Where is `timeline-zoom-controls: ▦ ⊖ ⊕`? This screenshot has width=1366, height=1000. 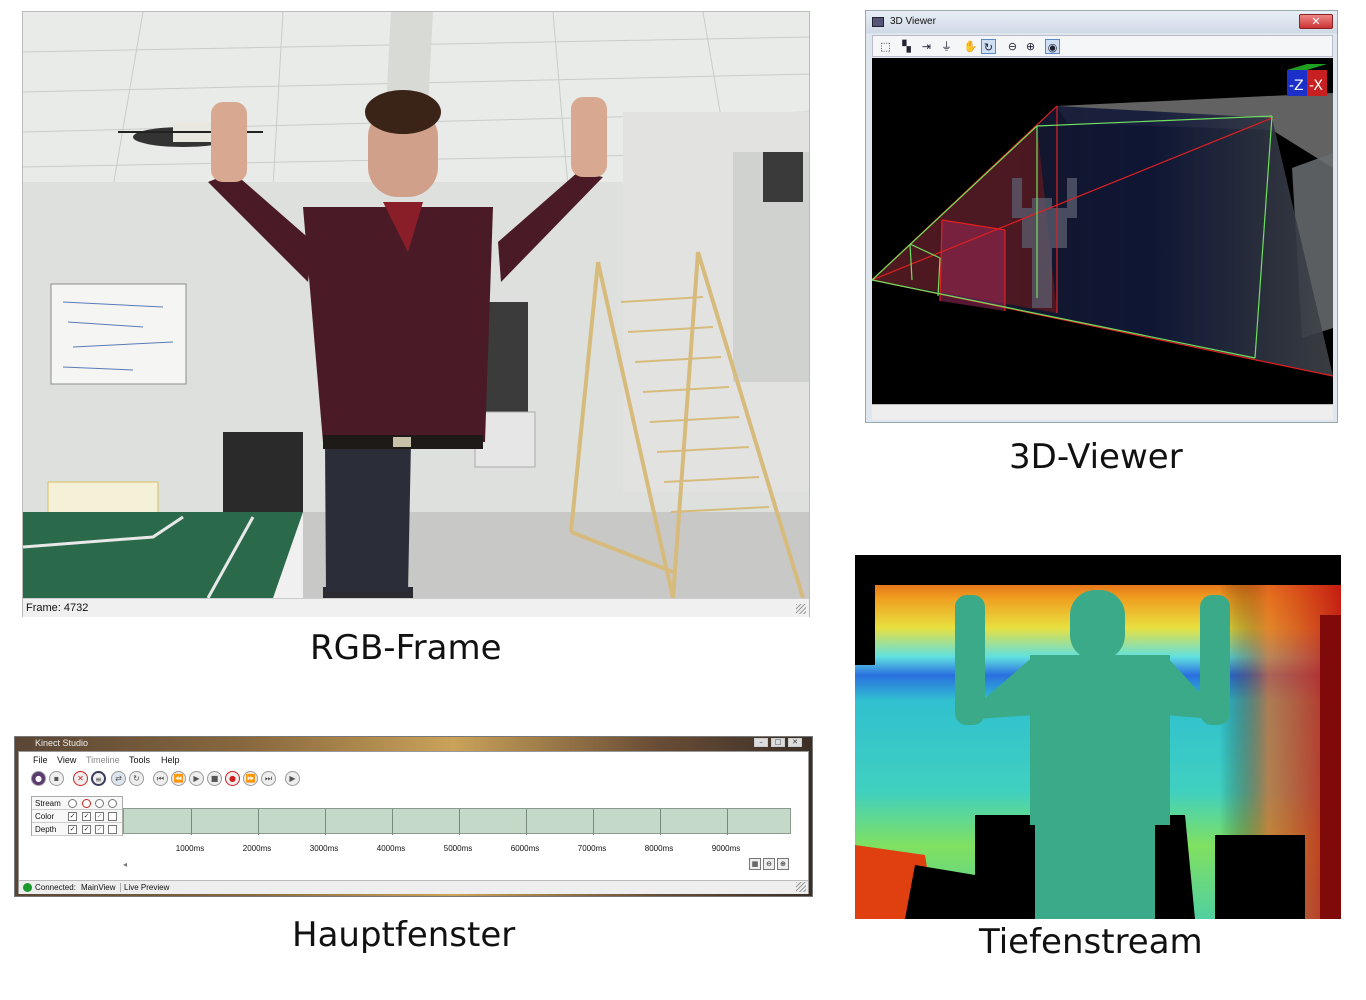 timeline-zoom-controls: ▦ ⊖ ⊕ is located at coordinates (771, 864).